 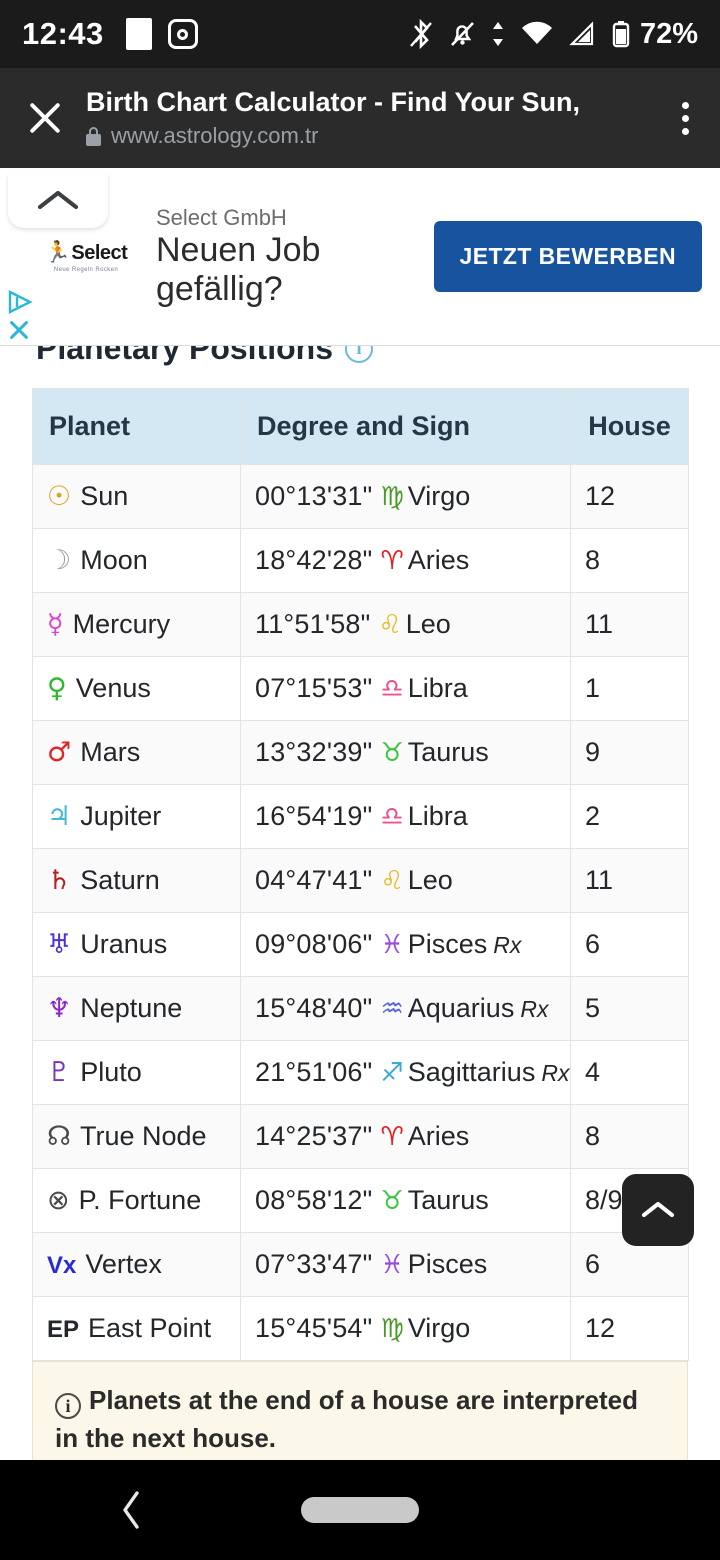 I want to click on column-header-house: House, so click(x=629, y=426).